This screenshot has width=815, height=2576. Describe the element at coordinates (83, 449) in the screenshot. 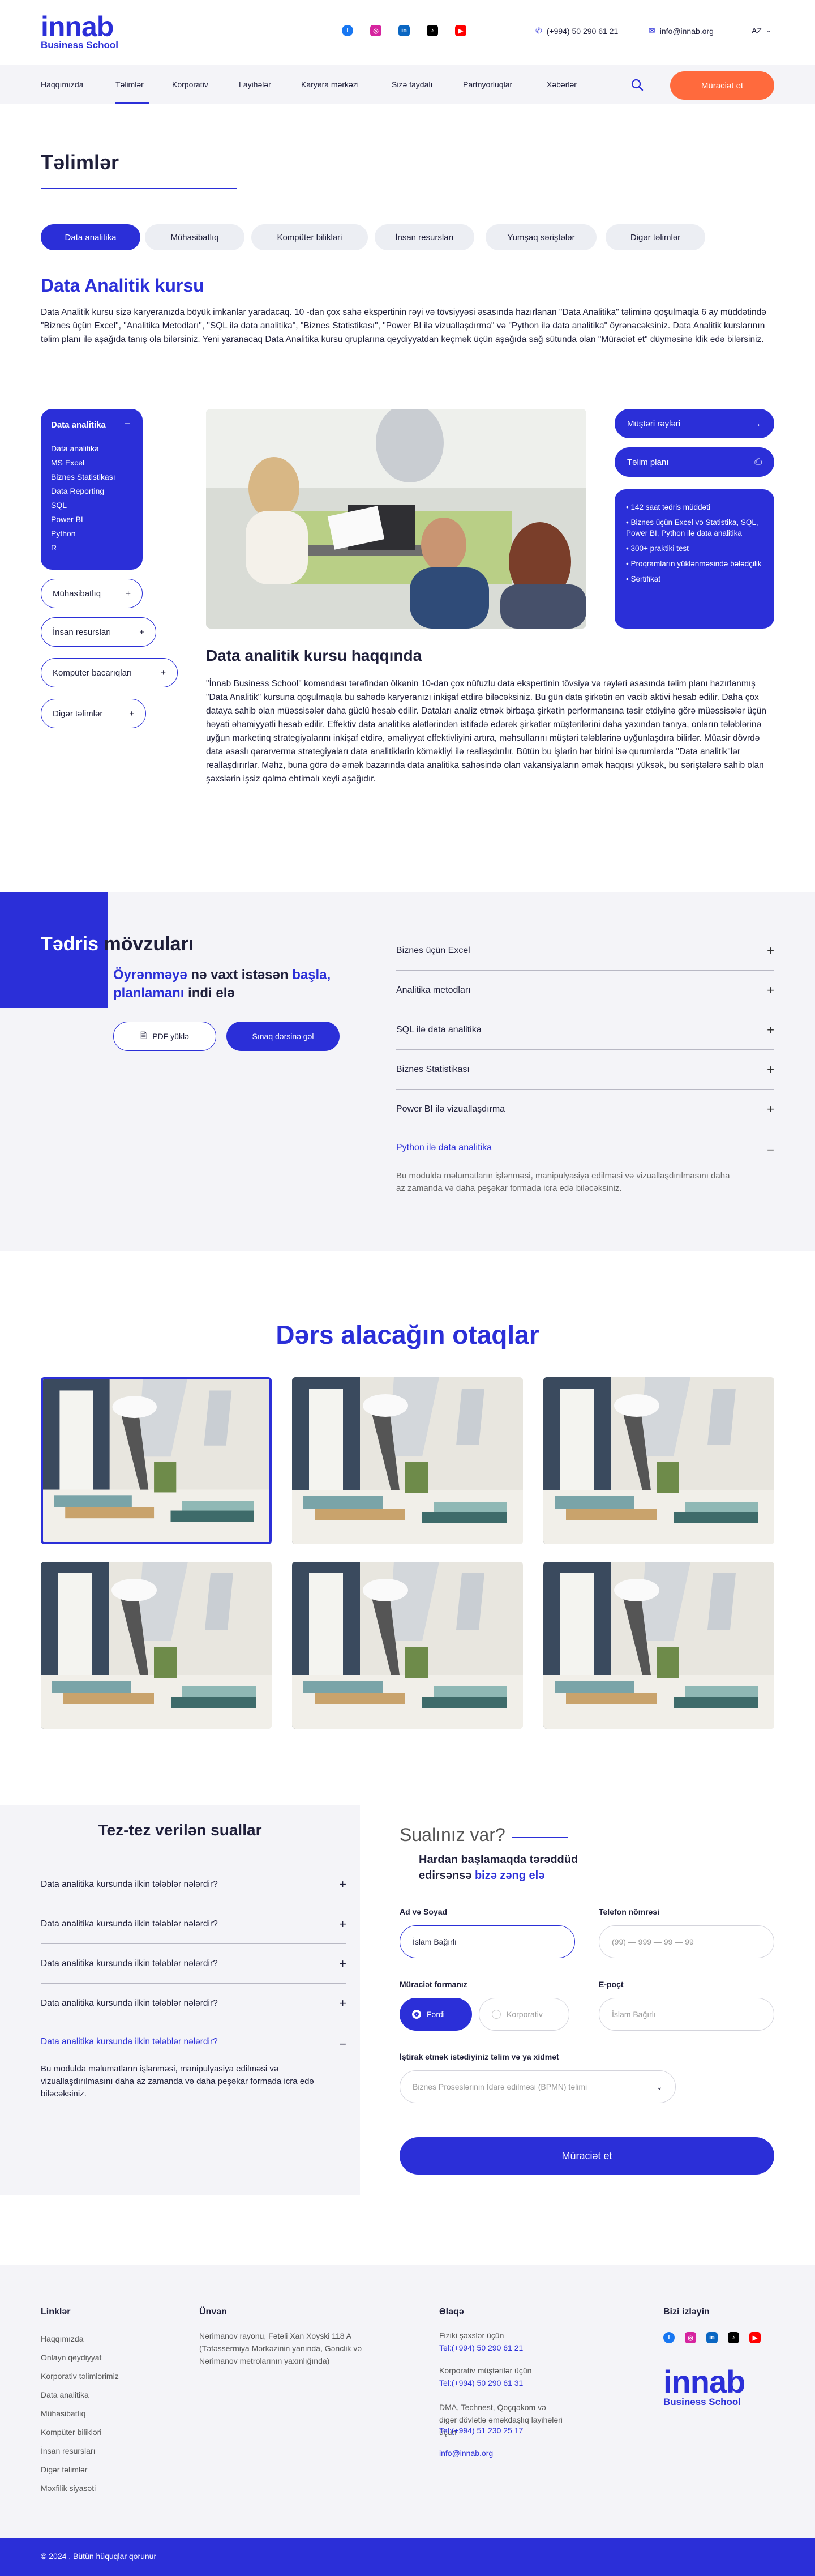

I see `sidebar-item-data: Data analitika` at that location.